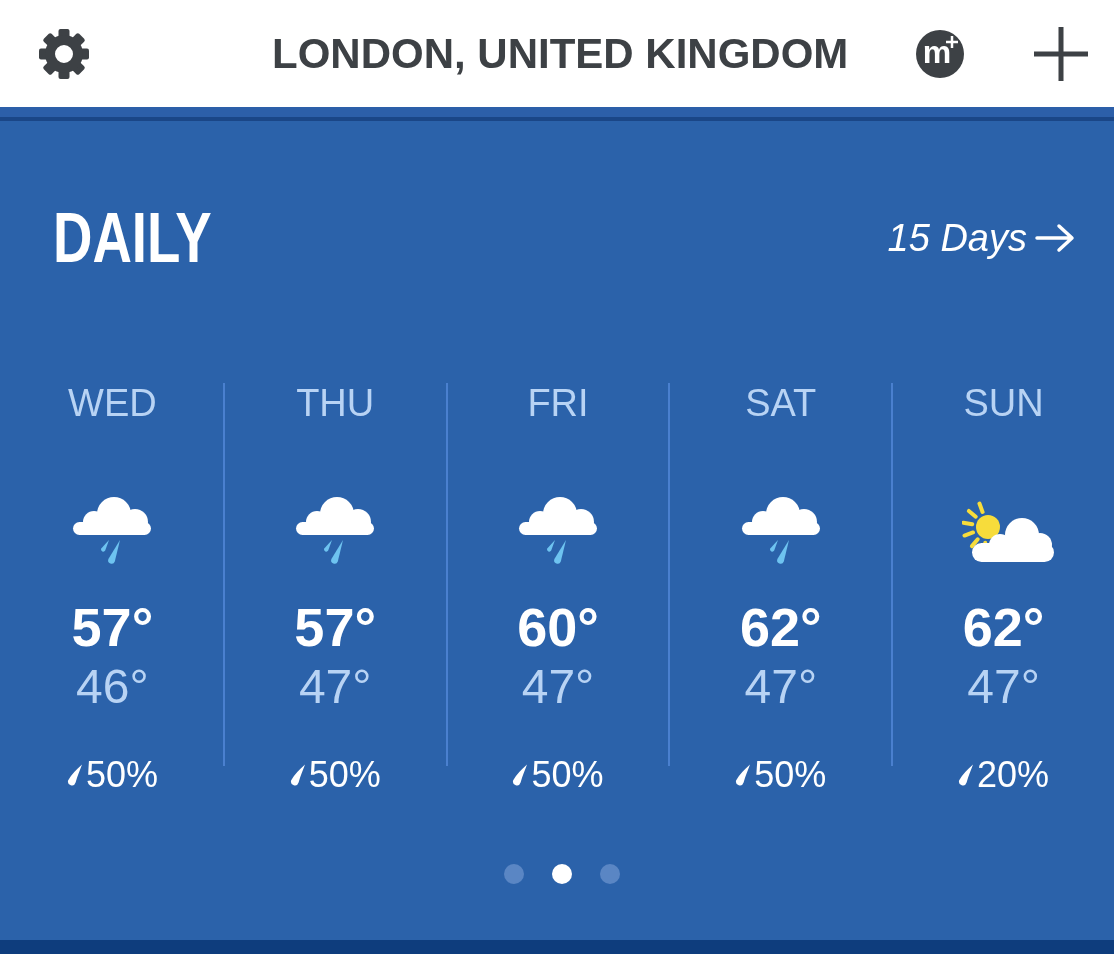 This screenshot has height=954, width=1114. Describe the element at coordinates (1003, 403) in the screenshot. I see `day-label: SUN` at that location.